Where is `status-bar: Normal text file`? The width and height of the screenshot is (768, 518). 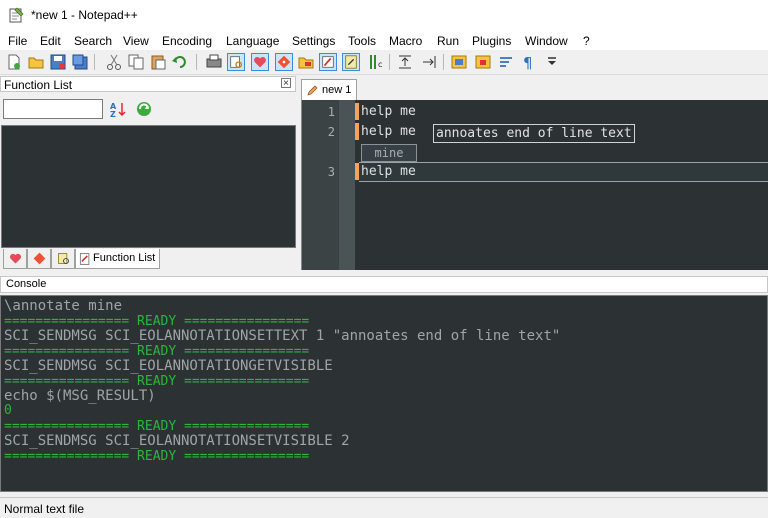
status-bar: Normal text file is located at coordinates (384, 507).